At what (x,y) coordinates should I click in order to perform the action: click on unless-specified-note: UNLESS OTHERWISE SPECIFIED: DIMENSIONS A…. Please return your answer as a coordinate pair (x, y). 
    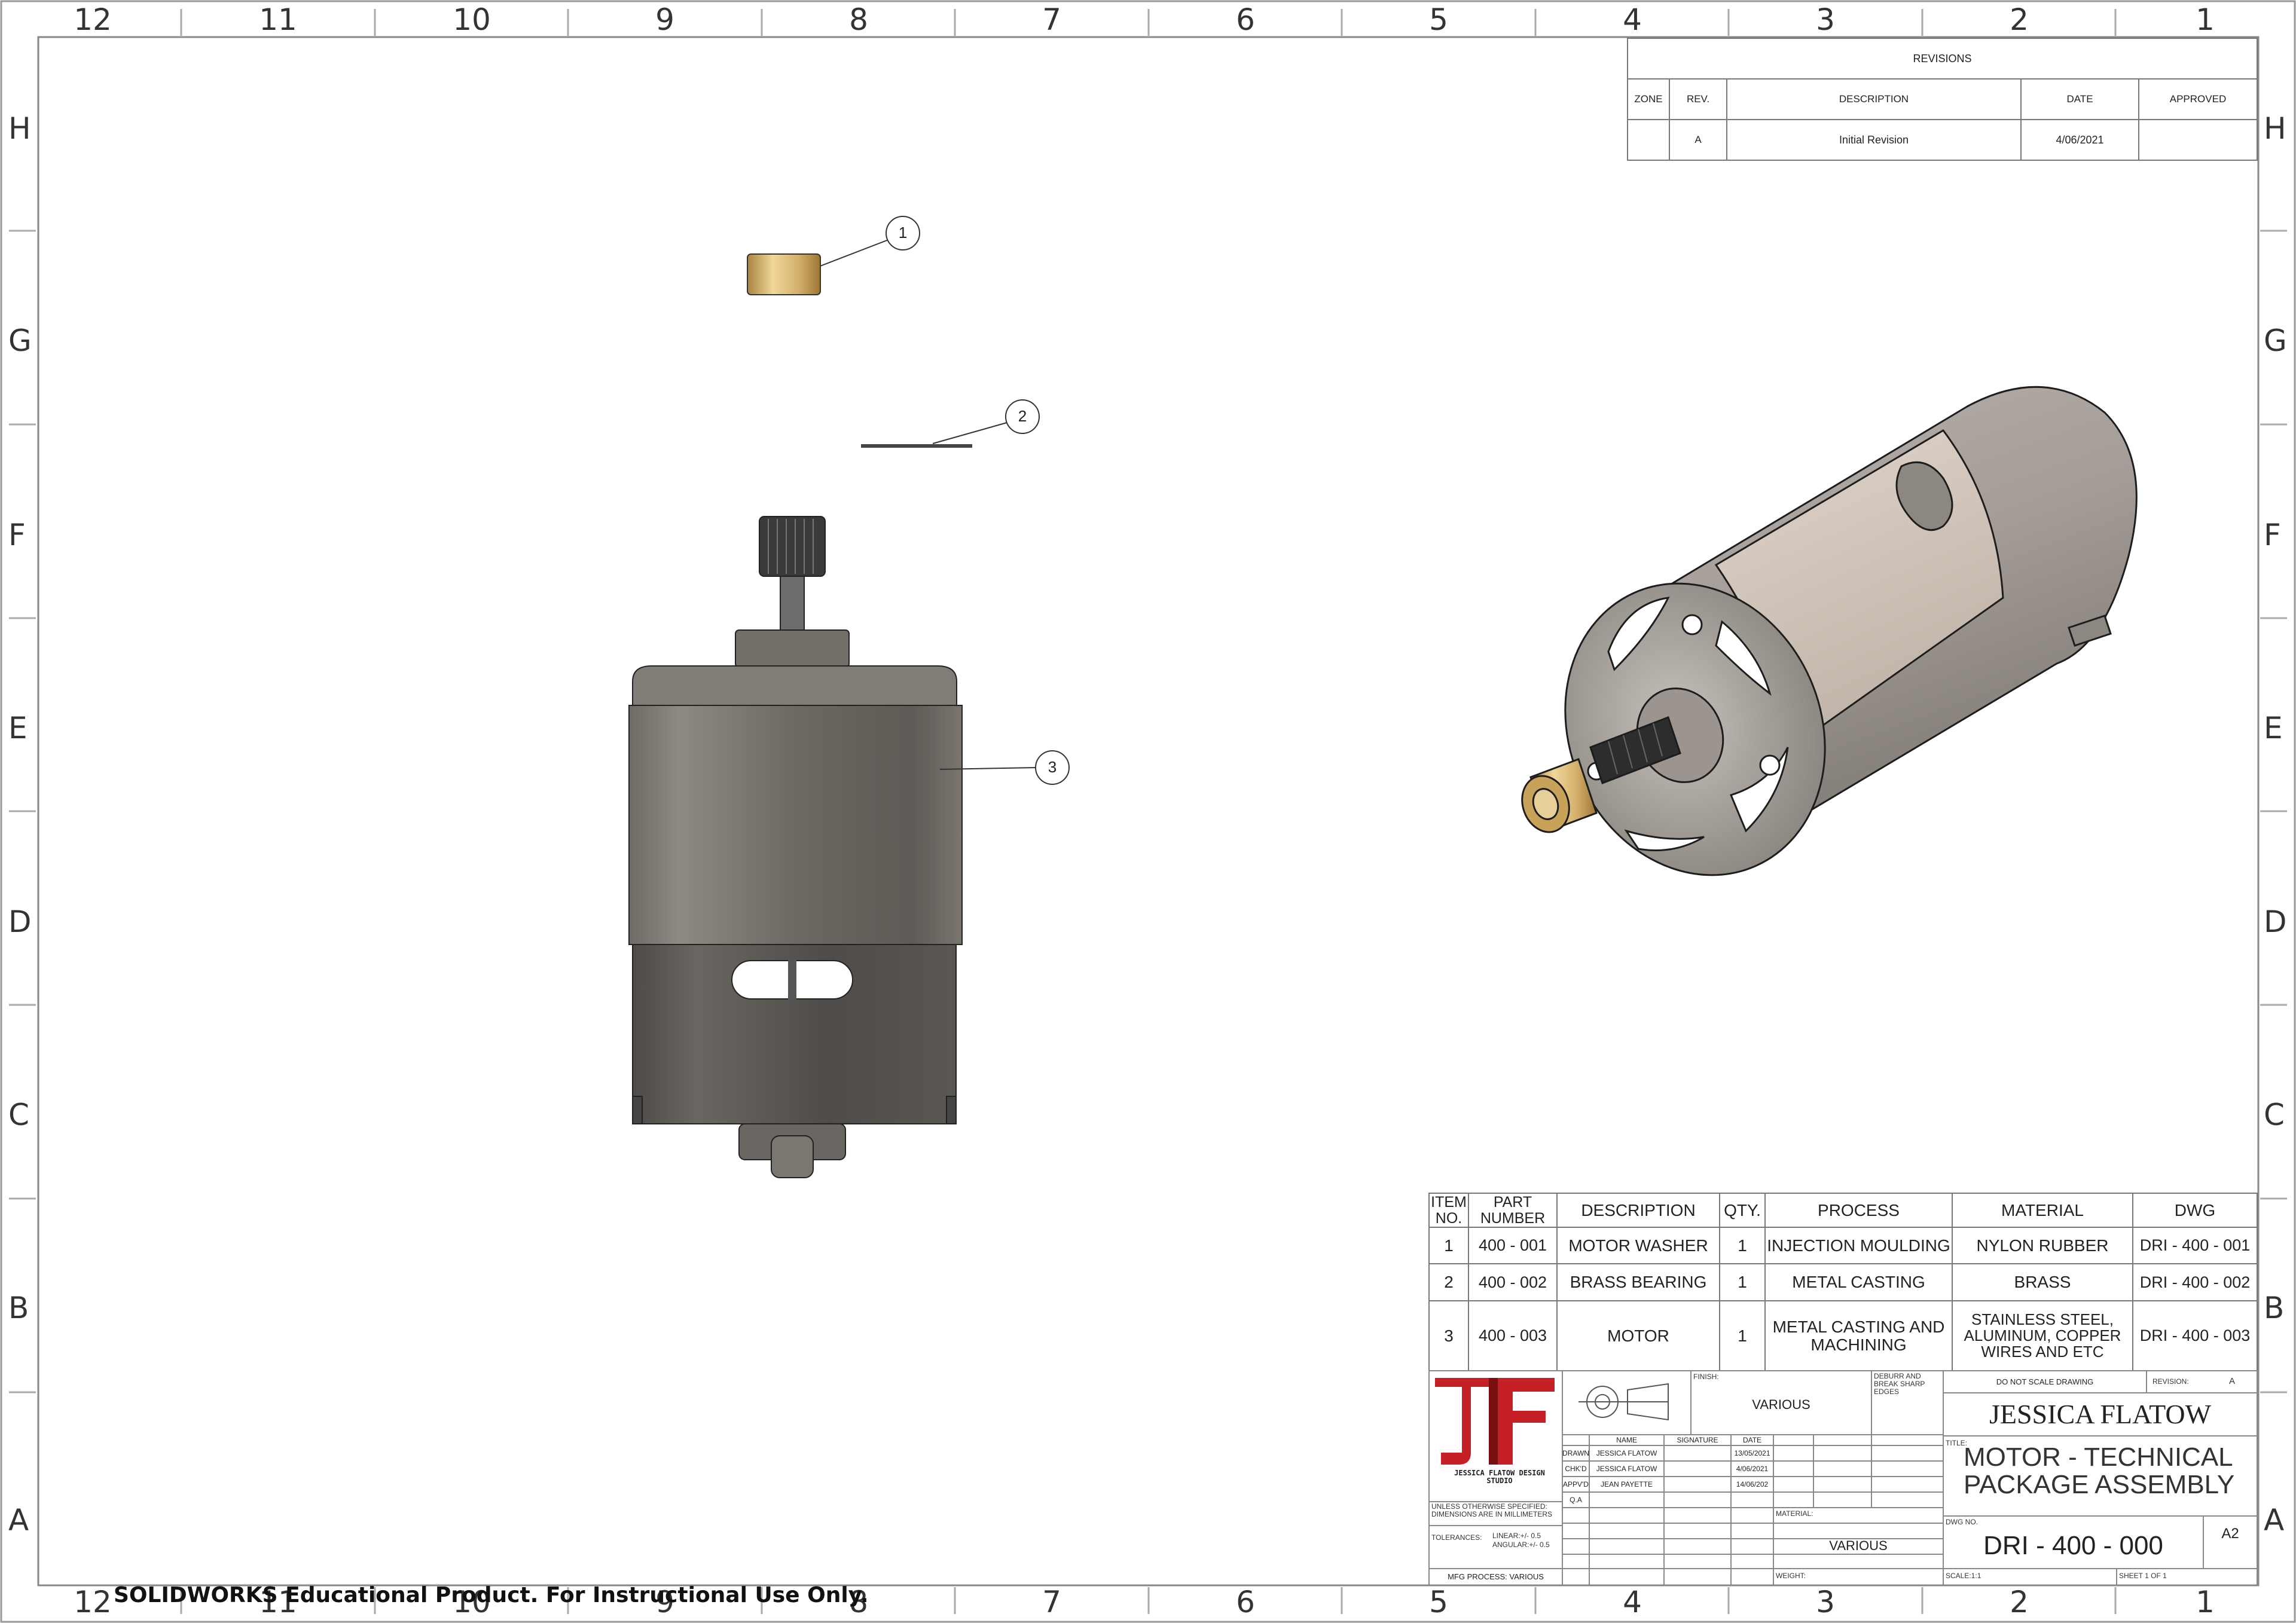
    Looking at the image, I should click on (1492, 1511).